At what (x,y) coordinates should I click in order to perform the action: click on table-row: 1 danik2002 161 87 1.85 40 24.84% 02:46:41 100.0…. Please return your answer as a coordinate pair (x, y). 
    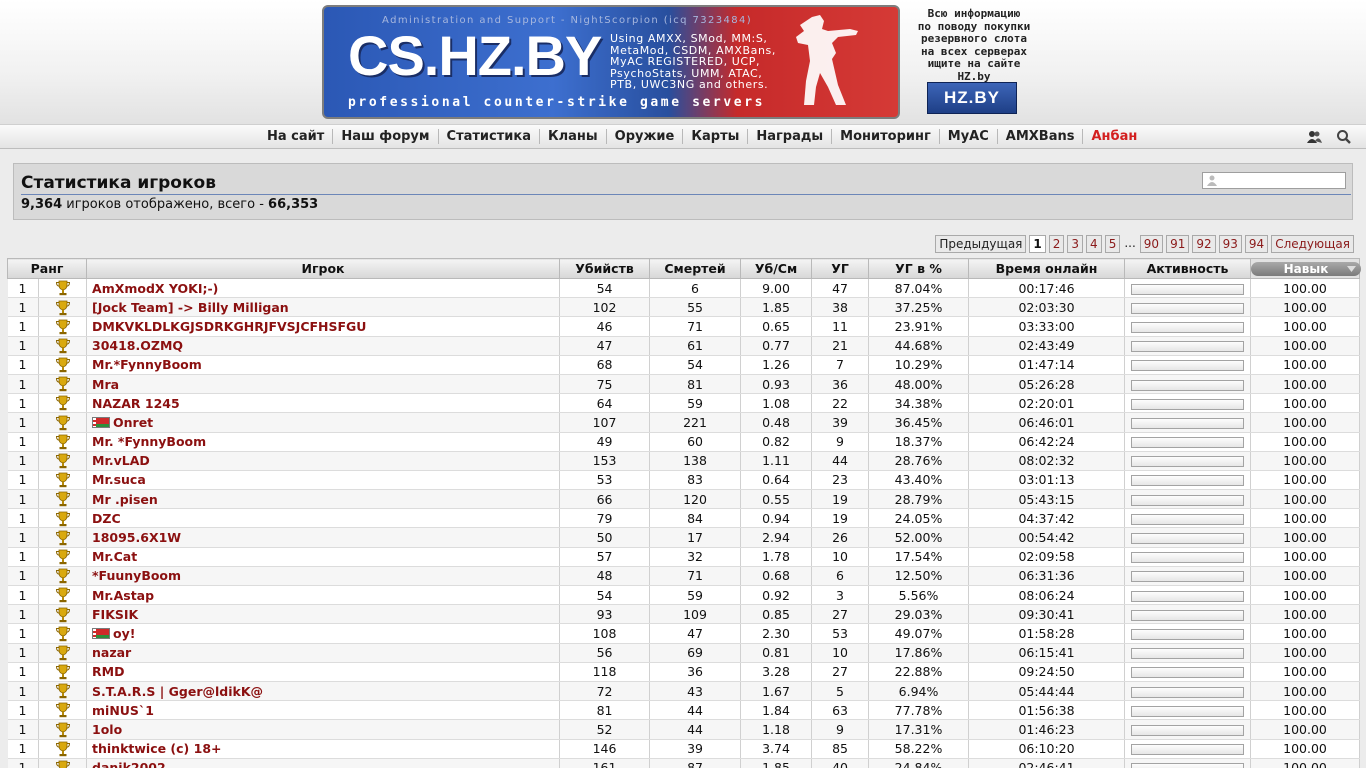
    Looking at the image, I should click on (684, 763).